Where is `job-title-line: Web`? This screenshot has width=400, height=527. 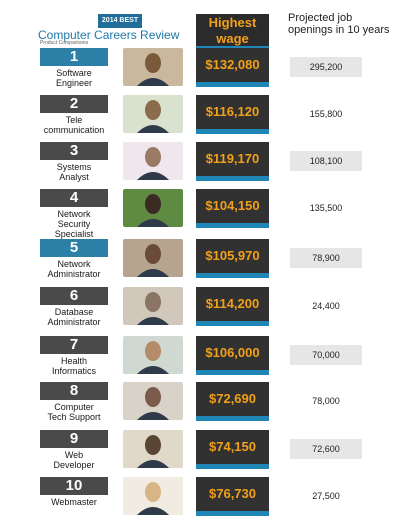 job-title-line: Web is located at coordinates (74, 455).